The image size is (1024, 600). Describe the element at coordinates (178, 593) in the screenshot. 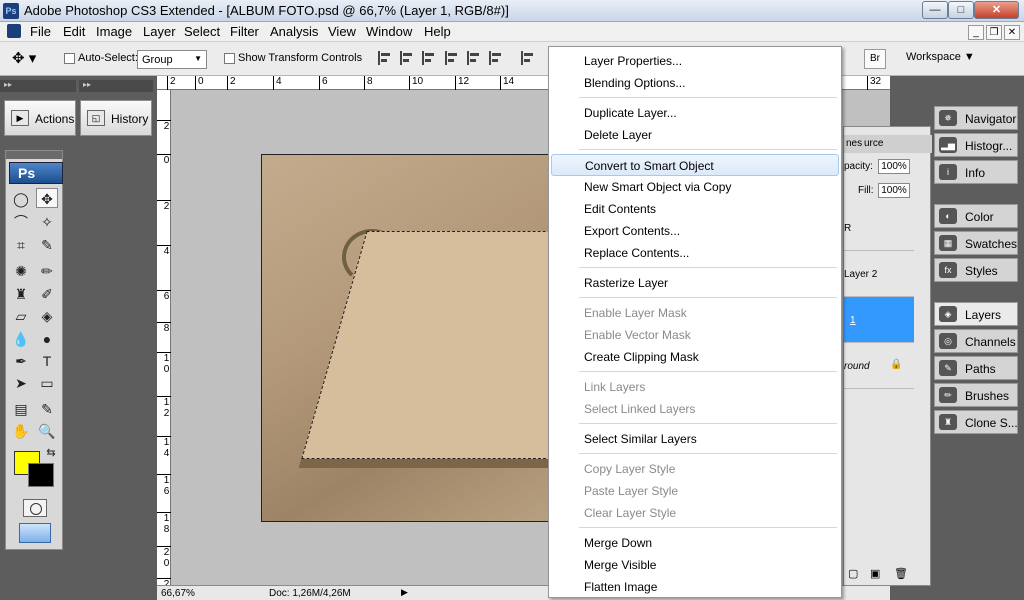

I see `zoom-level: 66,67%` at that location.